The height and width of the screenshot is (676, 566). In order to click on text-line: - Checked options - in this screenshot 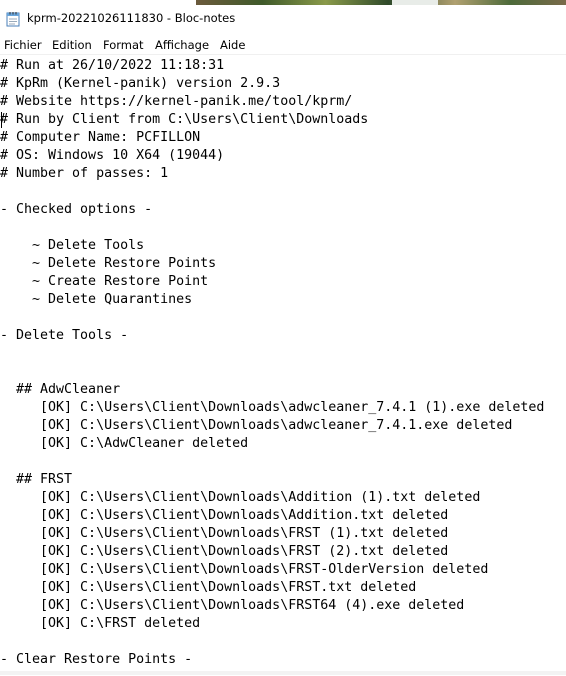, I will do `click(76, 209)`.